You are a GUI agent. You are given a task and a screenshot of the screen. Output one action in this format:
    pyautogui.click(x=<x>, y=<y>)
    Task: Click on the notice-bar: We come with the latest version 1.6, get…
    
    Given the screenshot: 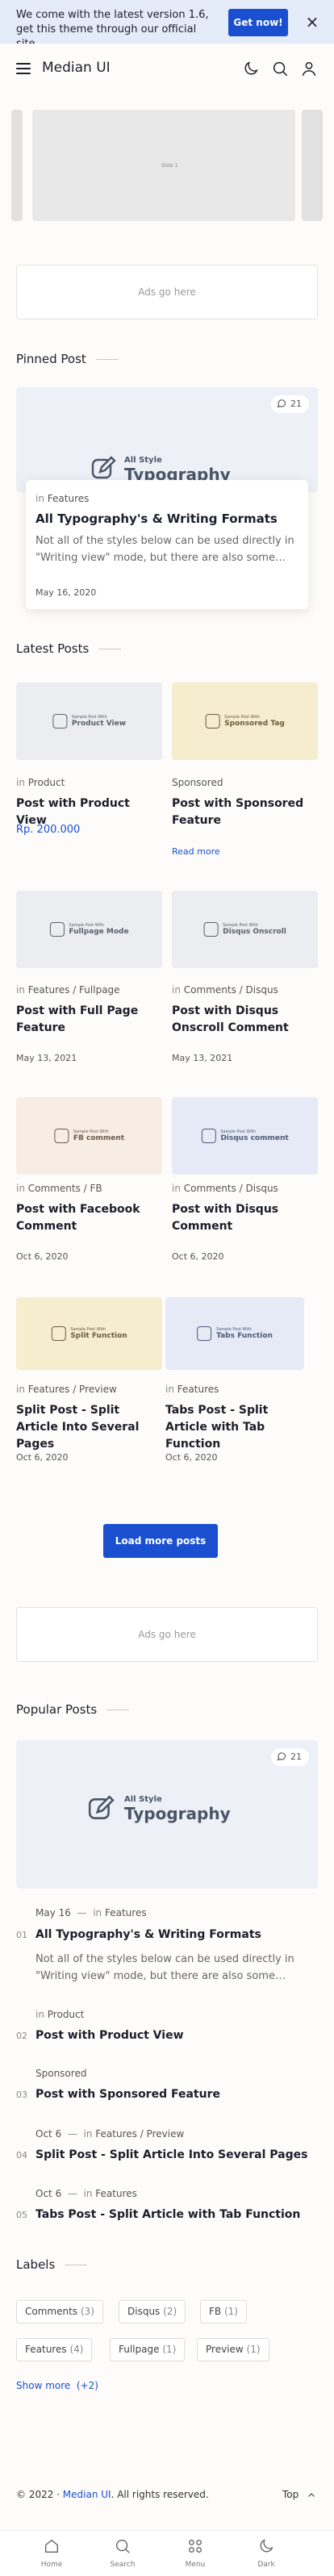 What is the action you would take?
    pyautogui.click(x=167, y=25)
    